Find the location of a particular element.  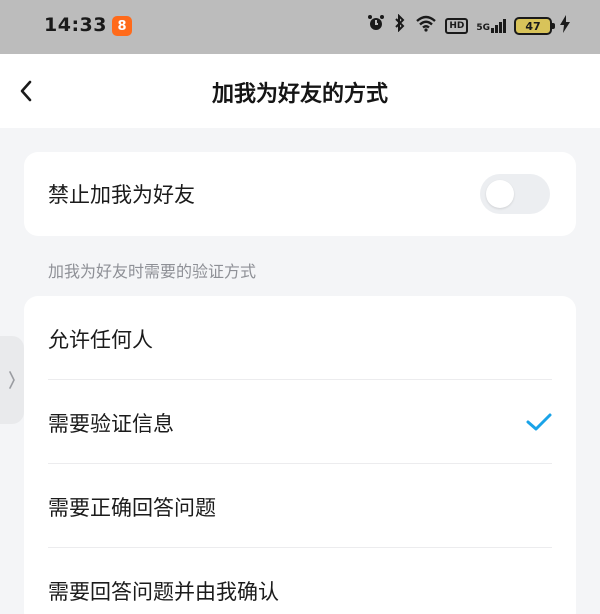

charging-icon is located at coordinates (565, 26).